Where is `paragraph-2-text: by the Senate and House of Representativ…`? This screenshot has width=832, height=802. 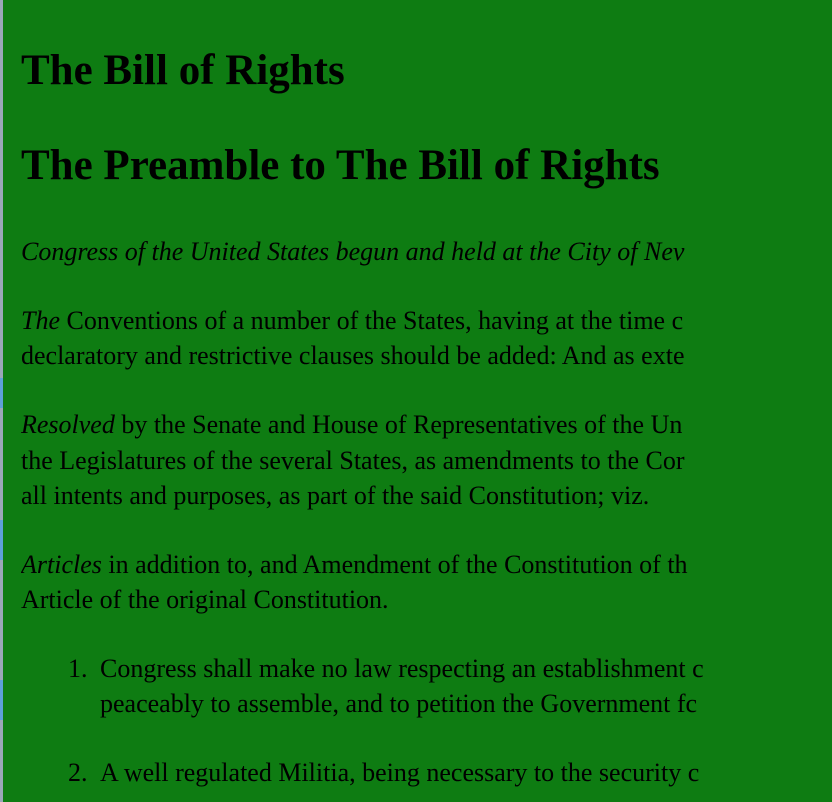 paragraph-2-text: by the Senate and House of Representativ… is located at coordinates (398, 424).